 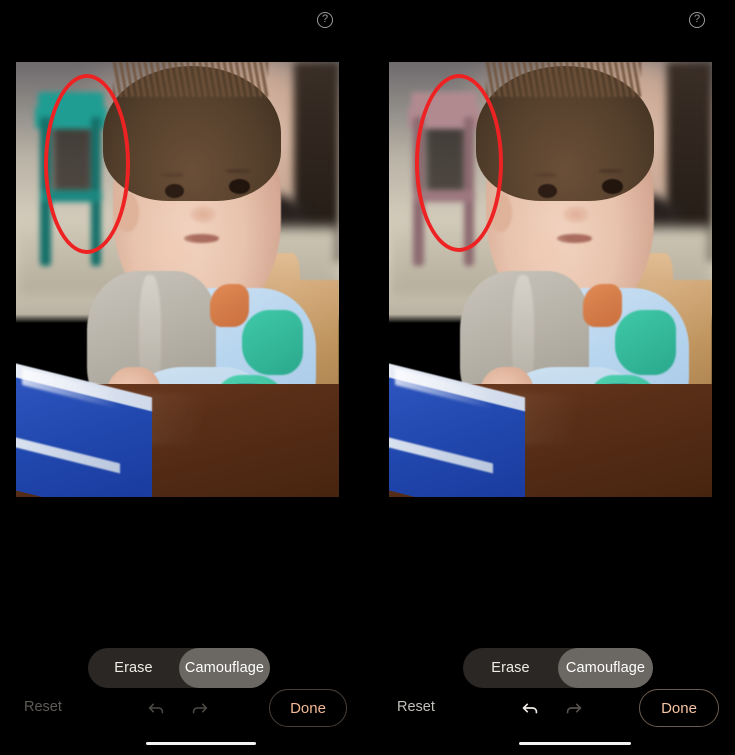 I want to click on bottom-toolbar-after: Reset Done, so click(x=551, y=710).